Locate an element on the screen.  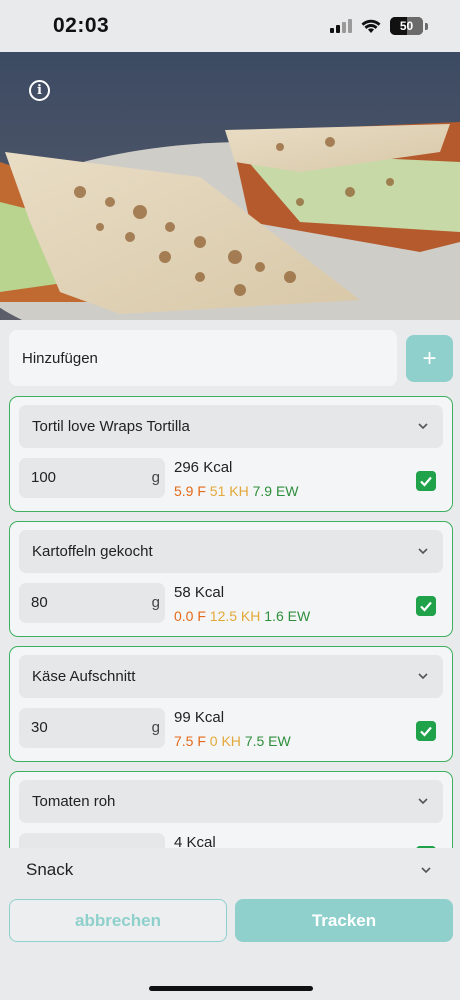
fat-value: 5.9 F is located at coordinates (190, 491).